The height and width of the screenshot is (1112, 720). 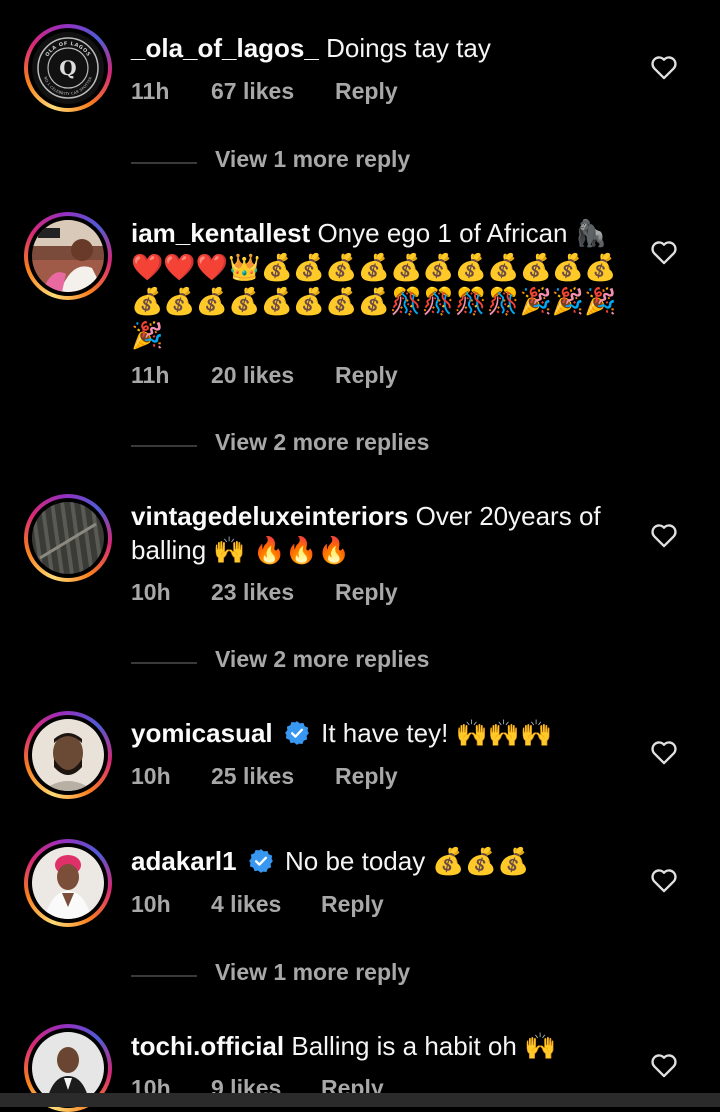 I want to click on comment-likes: 25 likes, so click(x=252, y=776).